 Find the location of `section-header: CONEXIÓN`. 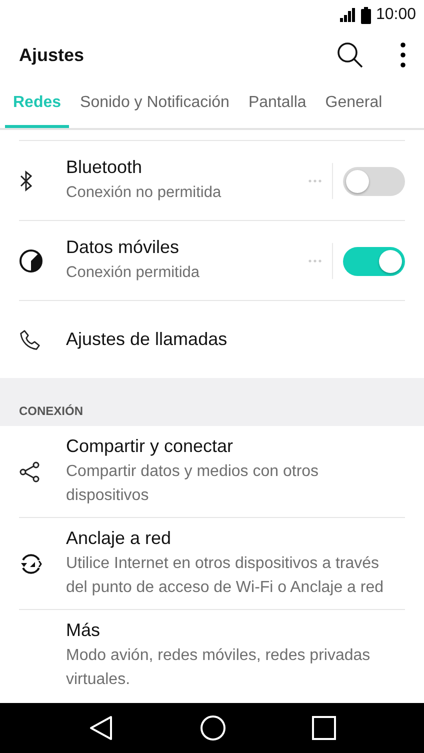

section-header: CONEXIÓN is located at coordinates (51, 411).